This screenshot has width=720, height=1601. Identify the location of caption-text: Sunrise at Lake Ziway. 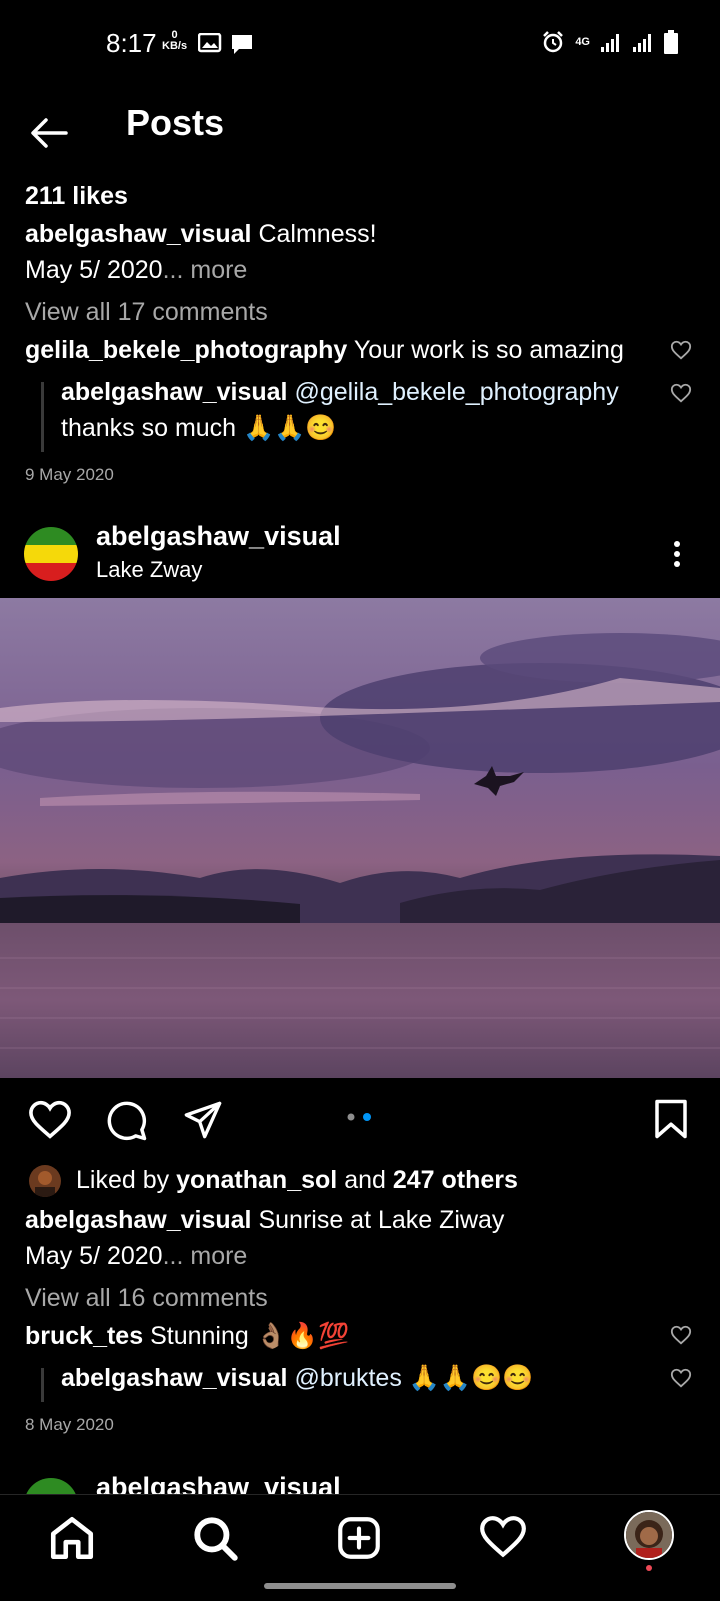
(381, 1220).